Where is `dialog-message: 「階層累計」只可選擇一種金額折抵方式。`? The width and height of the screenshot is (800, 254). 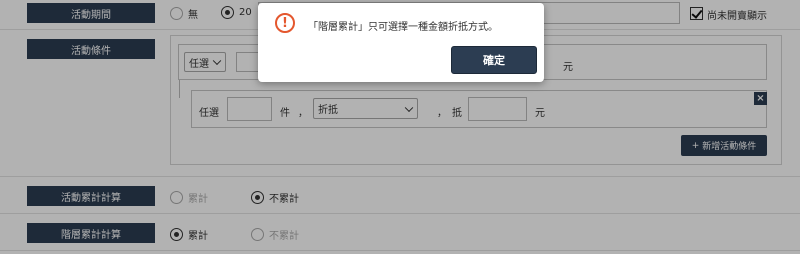 dialog-message: 「階層累計」只可選擇一種金額折抵方式。 is located at coordinates (403, 27).